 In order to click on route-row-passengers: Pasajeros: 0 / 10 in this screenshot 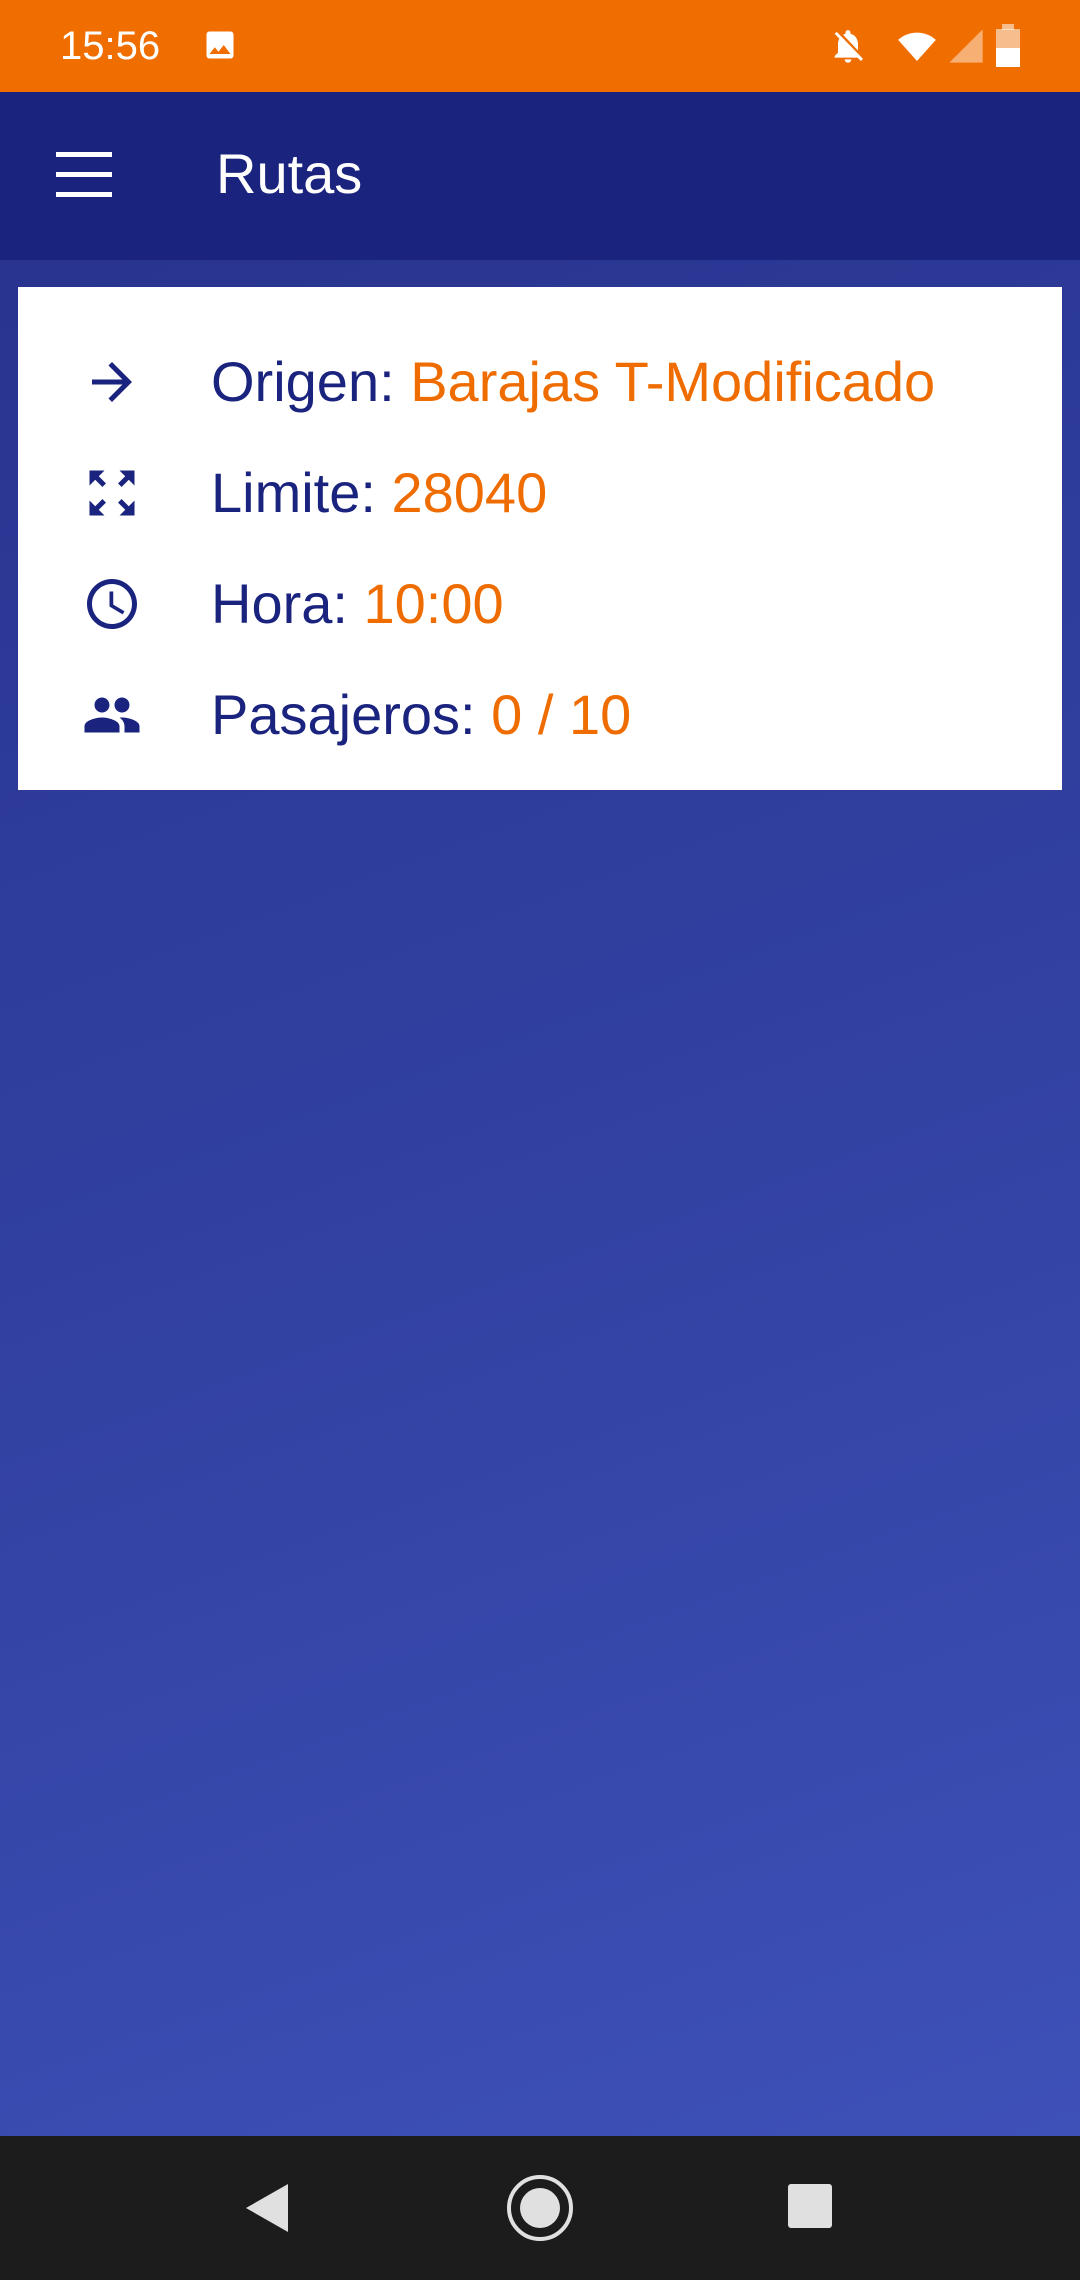, I will do `click(540, 714)`.